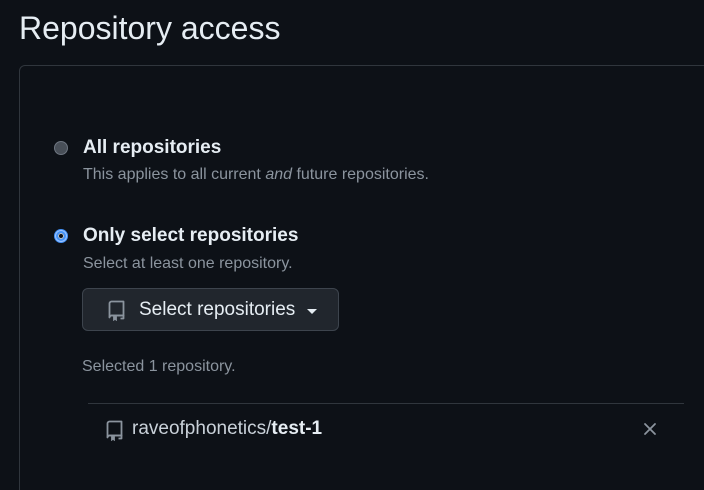 This screenshot has height=490, width=704. Describe the element at coordinates (386, 429) in the screenshot. I see `selected-repo-row: raveofphonetics/test-1` at that location.